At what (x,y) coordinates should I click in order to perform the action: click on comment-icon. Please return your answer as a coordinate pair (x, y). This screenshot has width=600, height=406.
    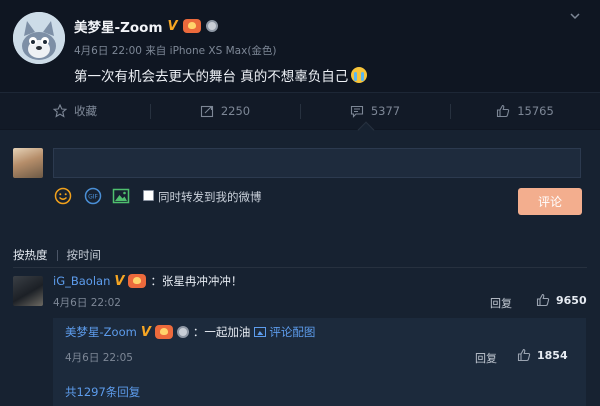
    Looking at the image, I should click on (356, 111).